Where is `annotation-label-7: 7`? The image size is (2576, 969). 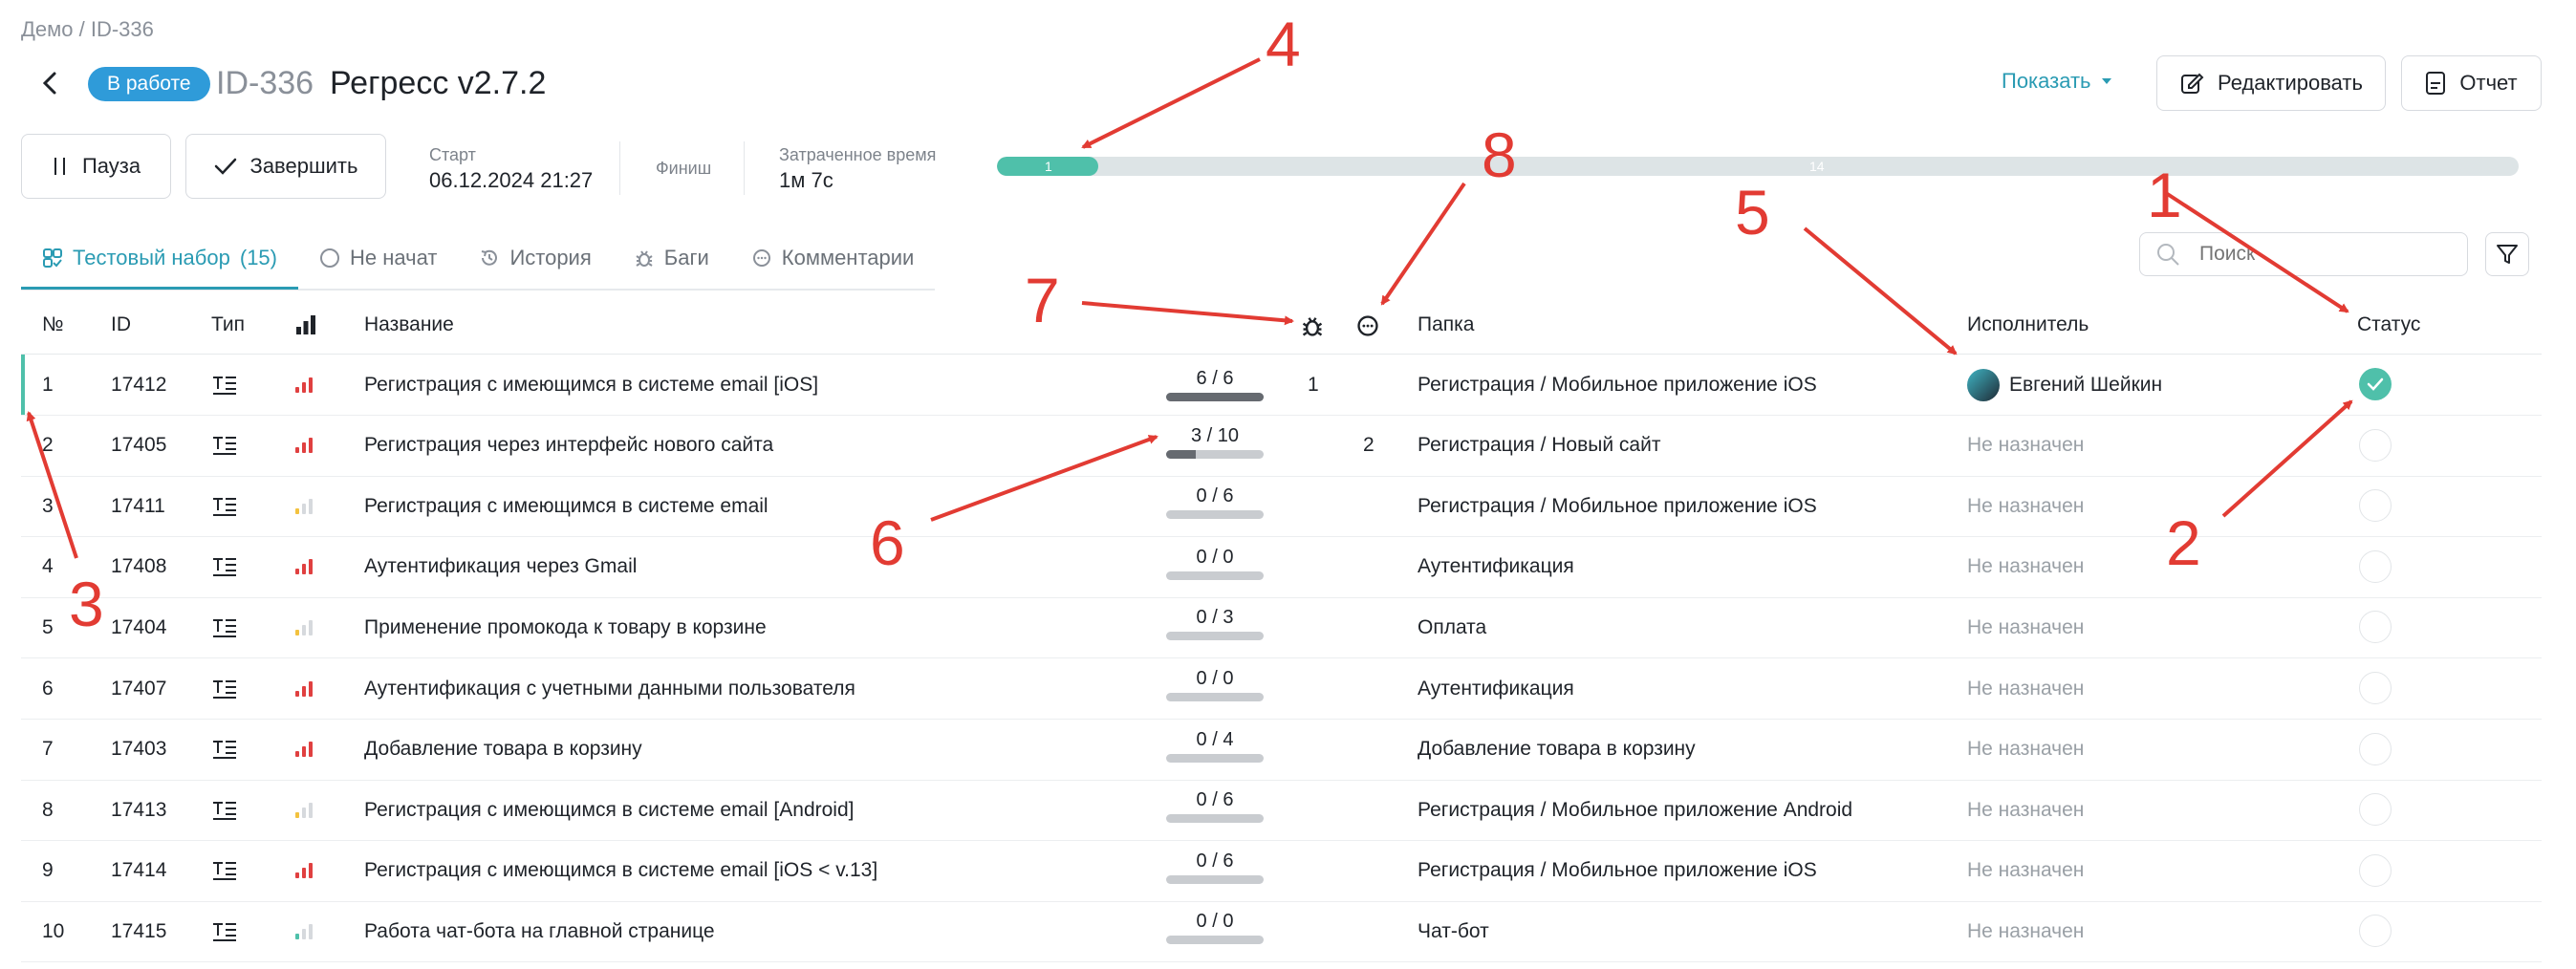 annotation-label-7: 7 is located at coordinates (1043, 300).